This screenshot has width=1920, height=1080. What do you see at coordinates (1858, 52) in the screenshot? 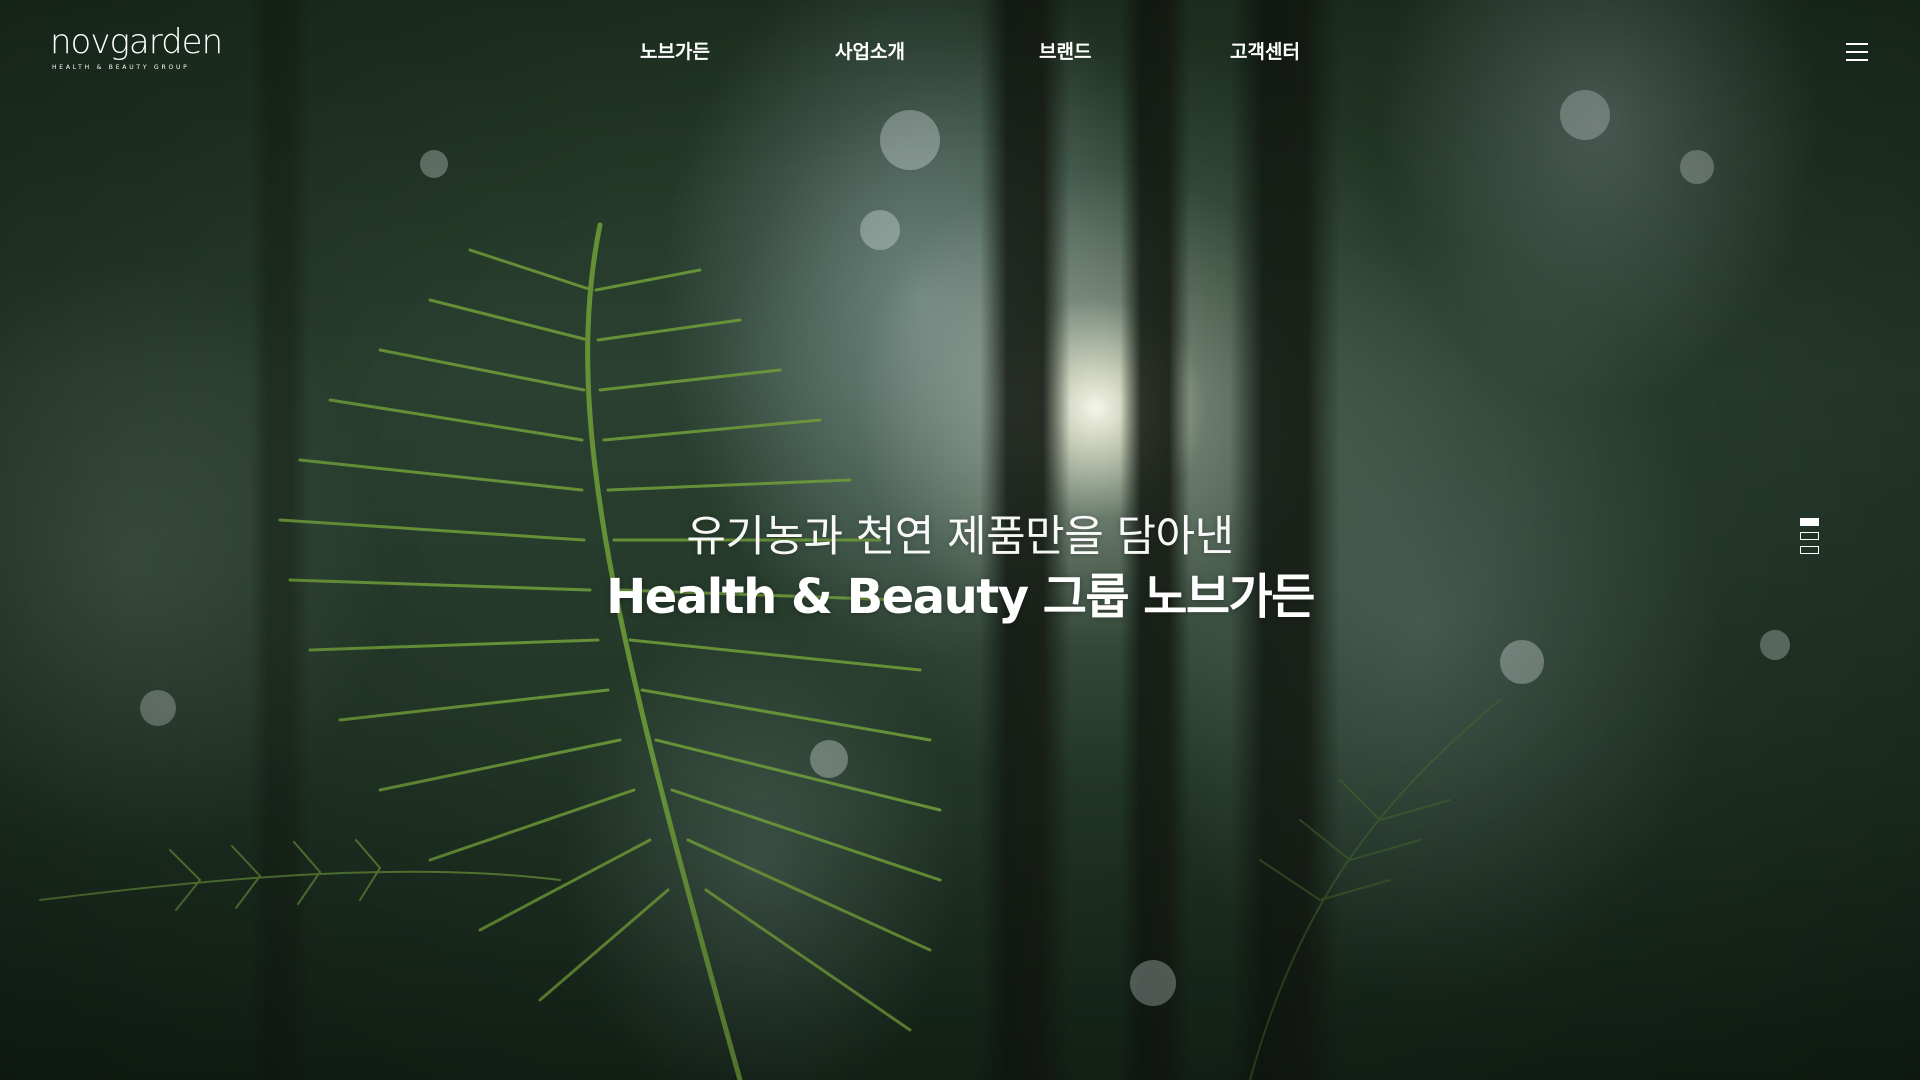
I see `hamburger-icon` at bounding box center [1858, 52].